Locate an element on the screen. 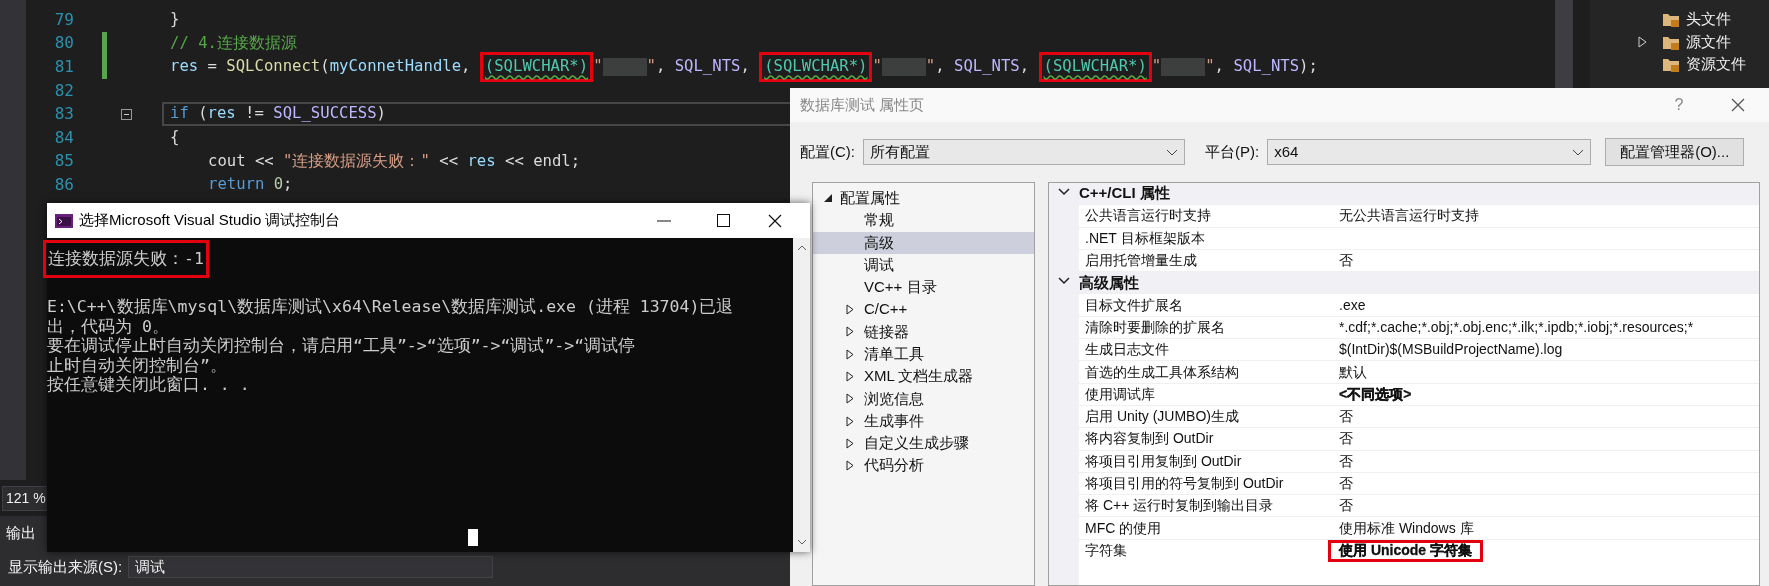 Image resolution: width=1769 pixels, height=586 pixels. line-number: 80 is located at coordinates (63, 43).